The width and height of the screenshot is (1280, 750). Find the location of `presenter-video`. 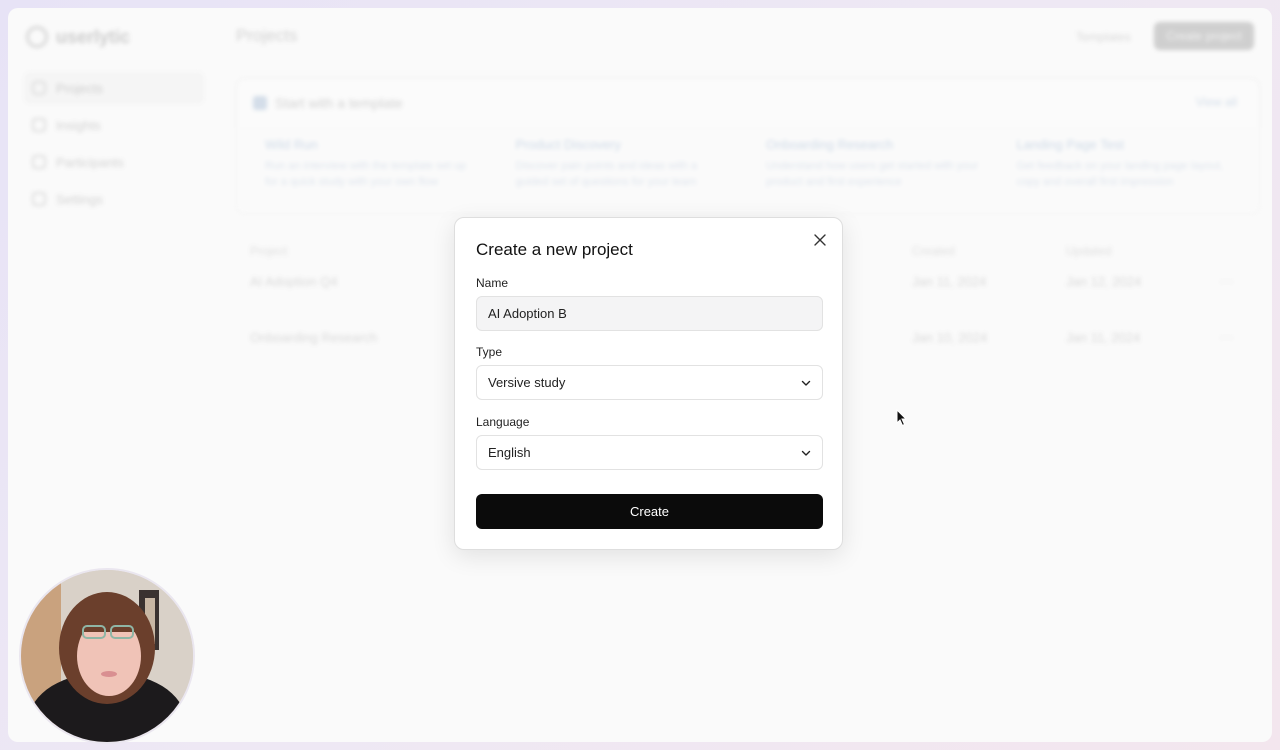

presenter-video is located at coordinates (107, 656).